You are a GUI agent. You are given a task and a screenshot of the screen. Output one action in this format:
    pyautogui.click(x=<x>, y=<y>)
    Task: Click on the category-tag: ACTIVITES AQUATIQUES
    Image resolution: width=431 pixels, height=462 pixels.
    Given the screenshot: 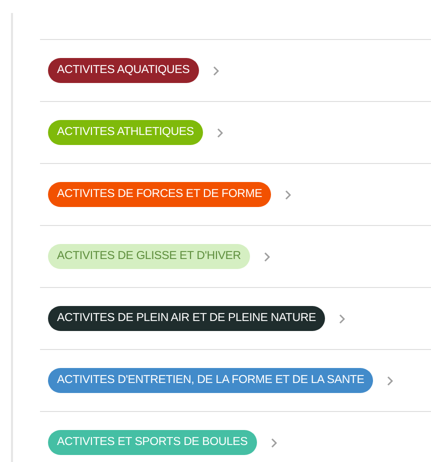 What is the action you would take?
    pyautogui.click(x=123, y=70)
    